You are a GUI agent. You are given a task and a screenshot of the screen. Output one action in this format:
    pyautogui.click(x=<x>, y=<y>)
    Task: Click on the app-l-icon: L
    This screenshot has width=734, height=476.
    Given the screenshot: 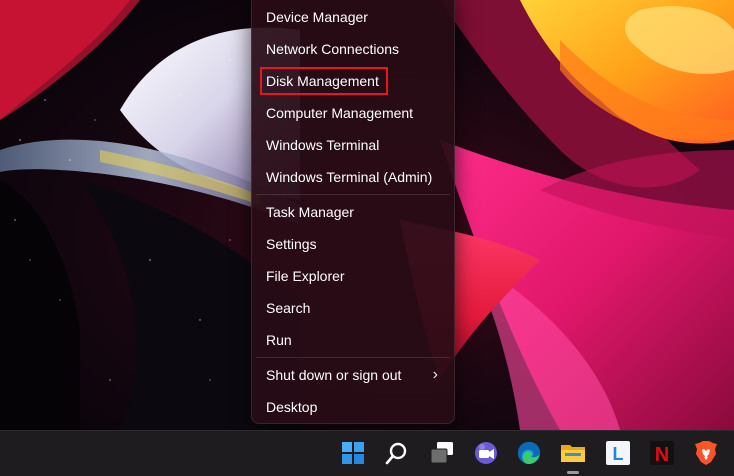 What is the action you would take?
    pyautogui.click(x=618, y=453)
    